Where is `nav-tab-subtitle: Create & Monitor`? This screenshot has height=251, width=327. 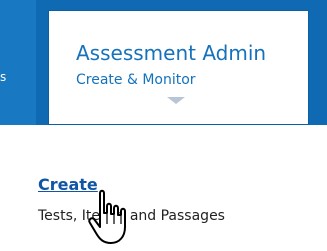
nav-tab-subtitle: Create & Monitor is located at coordinates (136, 80).